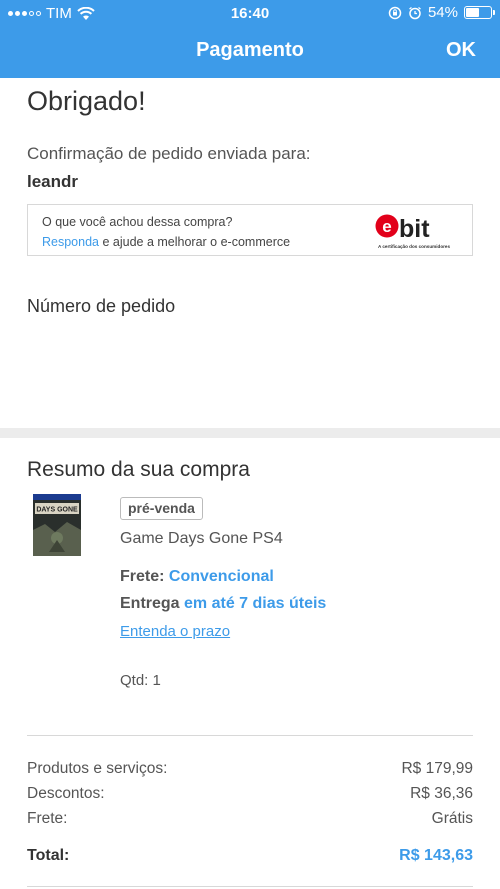  Describe the element at coordinates (436, 855) in the screenshot. I see `total-value: R$ 143,63` at that location.